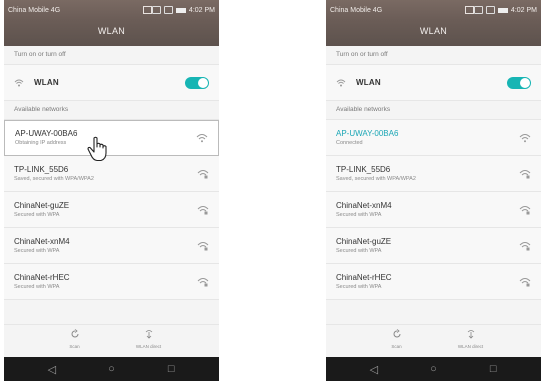  What do you see at coordinates (111, 138) in the screenshot?
I see `network-item: AP-UWAY-00BA6 Obtaining IP address` at bounding box center [111, 138].